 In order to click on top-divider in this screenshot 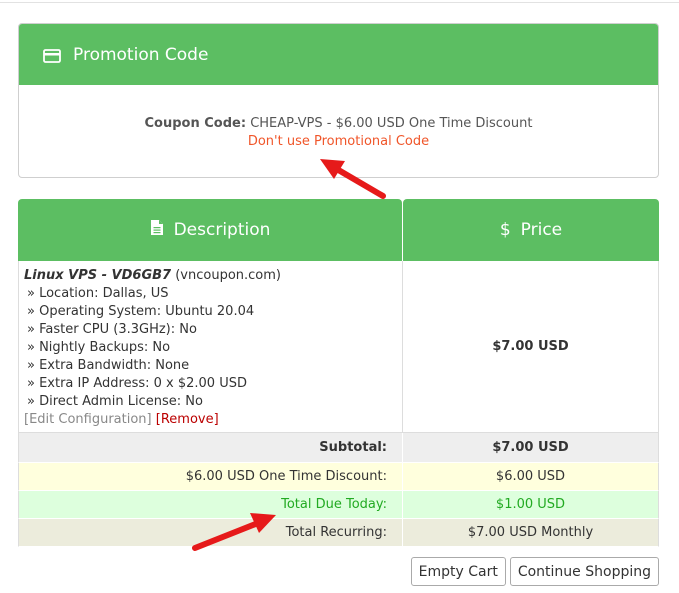, I will do `click(339, 1)`.